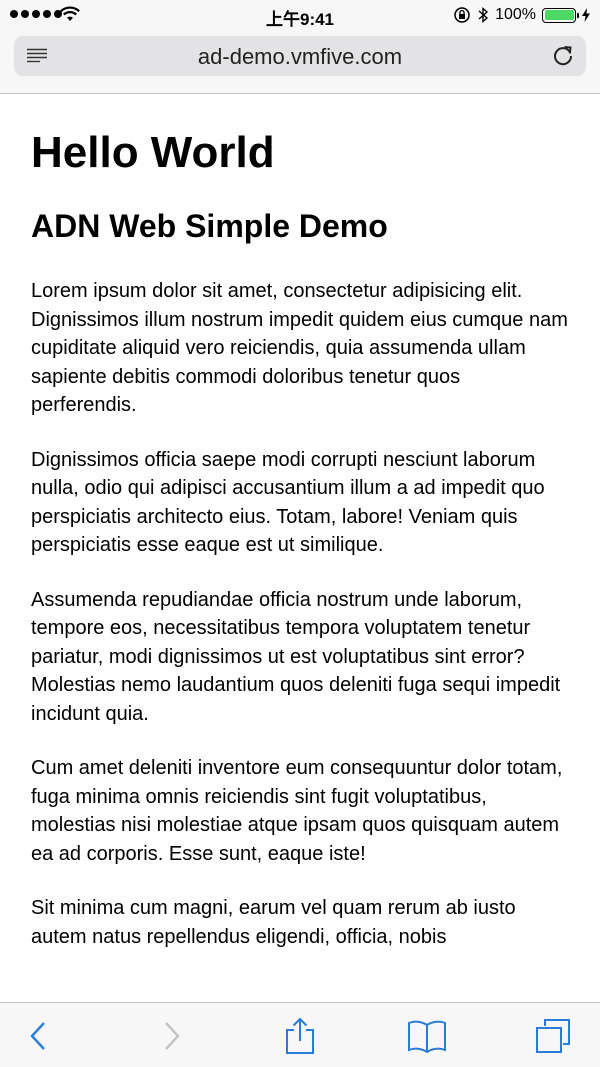  I want to click on page-heading: Hello World, so click(153, 152).